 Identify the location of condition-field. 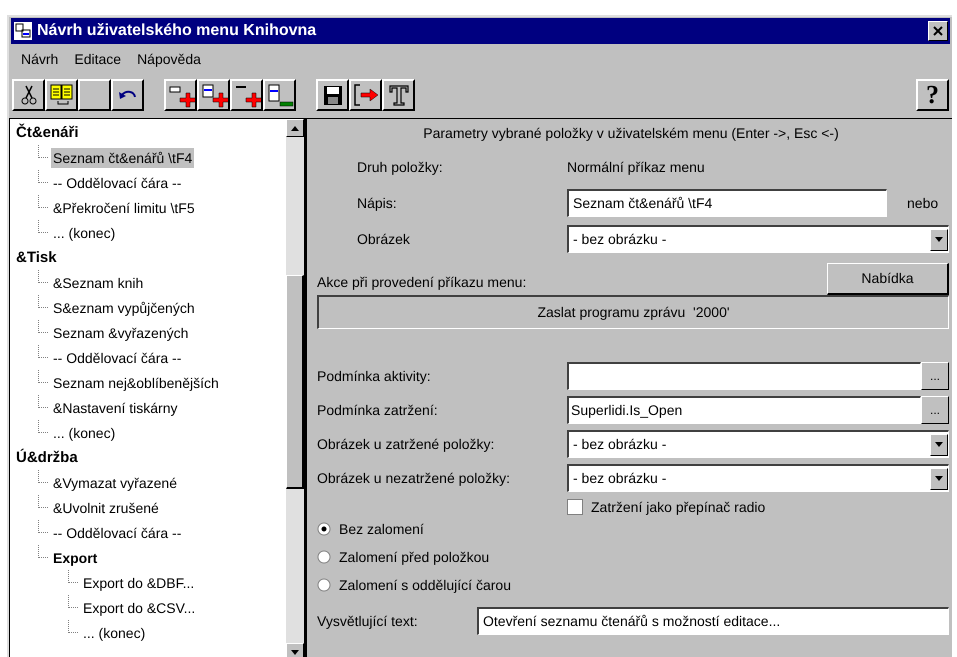
(744, 376).